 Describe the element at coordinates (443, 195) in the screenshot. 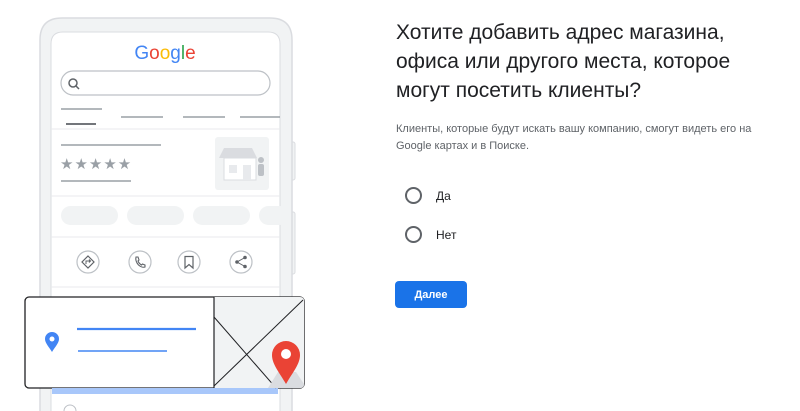

I see `option-yes-label: Да` at that location.